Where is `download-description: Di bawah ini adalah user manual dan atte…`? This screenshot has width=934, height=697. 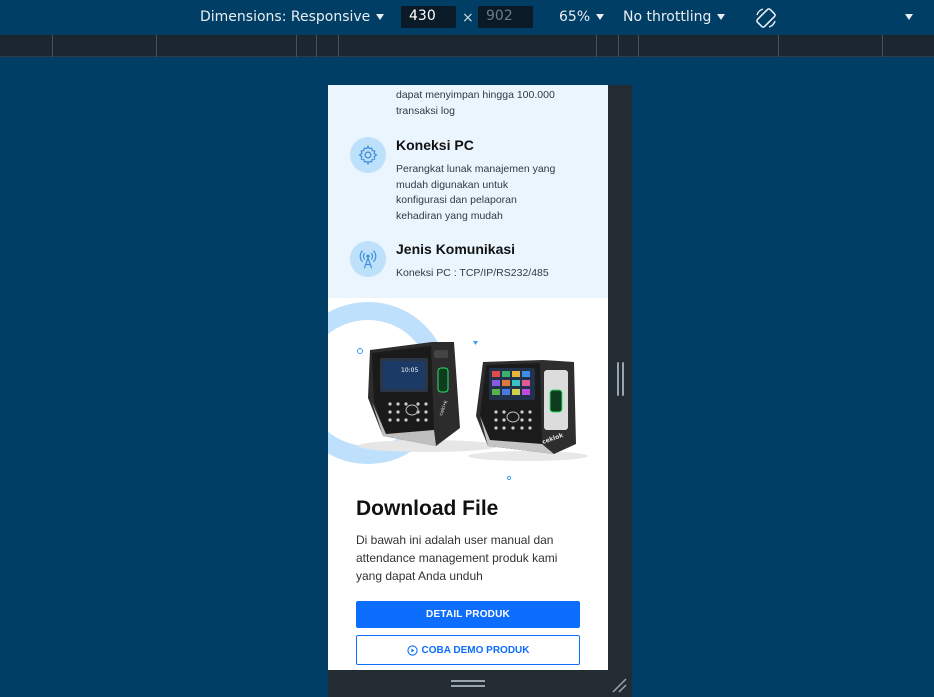
download-description: Di bawah ini adalah user manual dan atte… is located at coordinates (457, 558).